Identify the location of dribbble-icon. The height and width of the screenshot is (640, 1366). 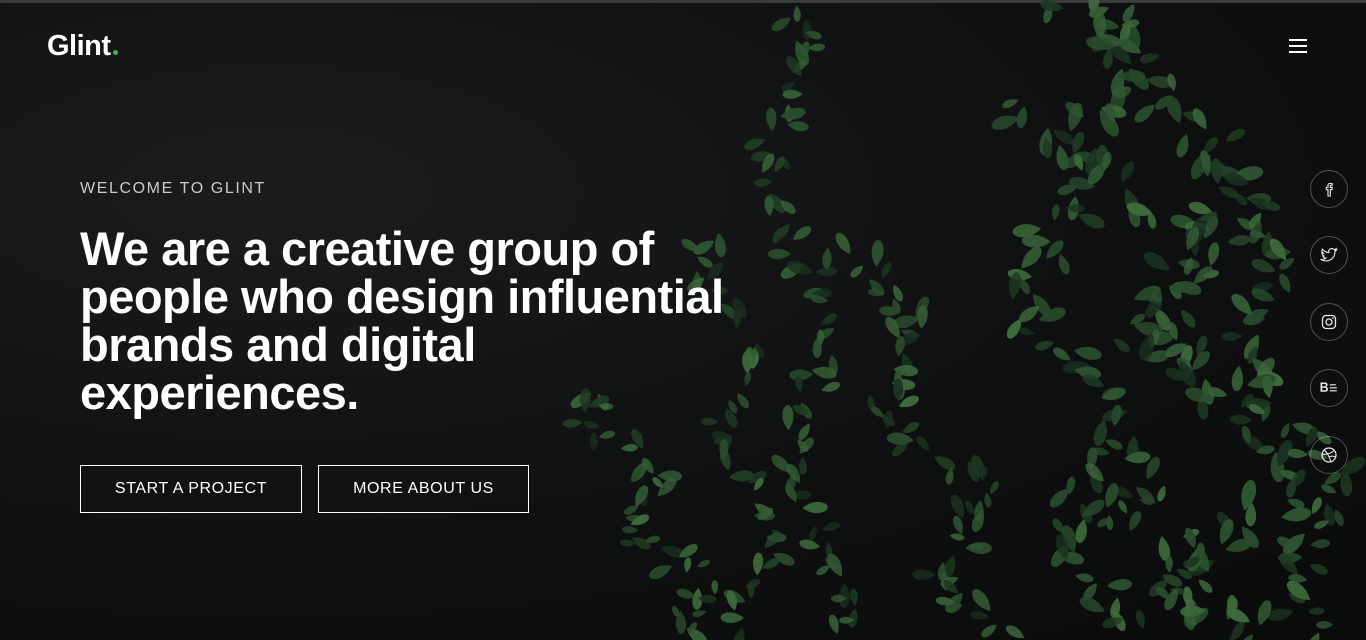
(1329, 455).